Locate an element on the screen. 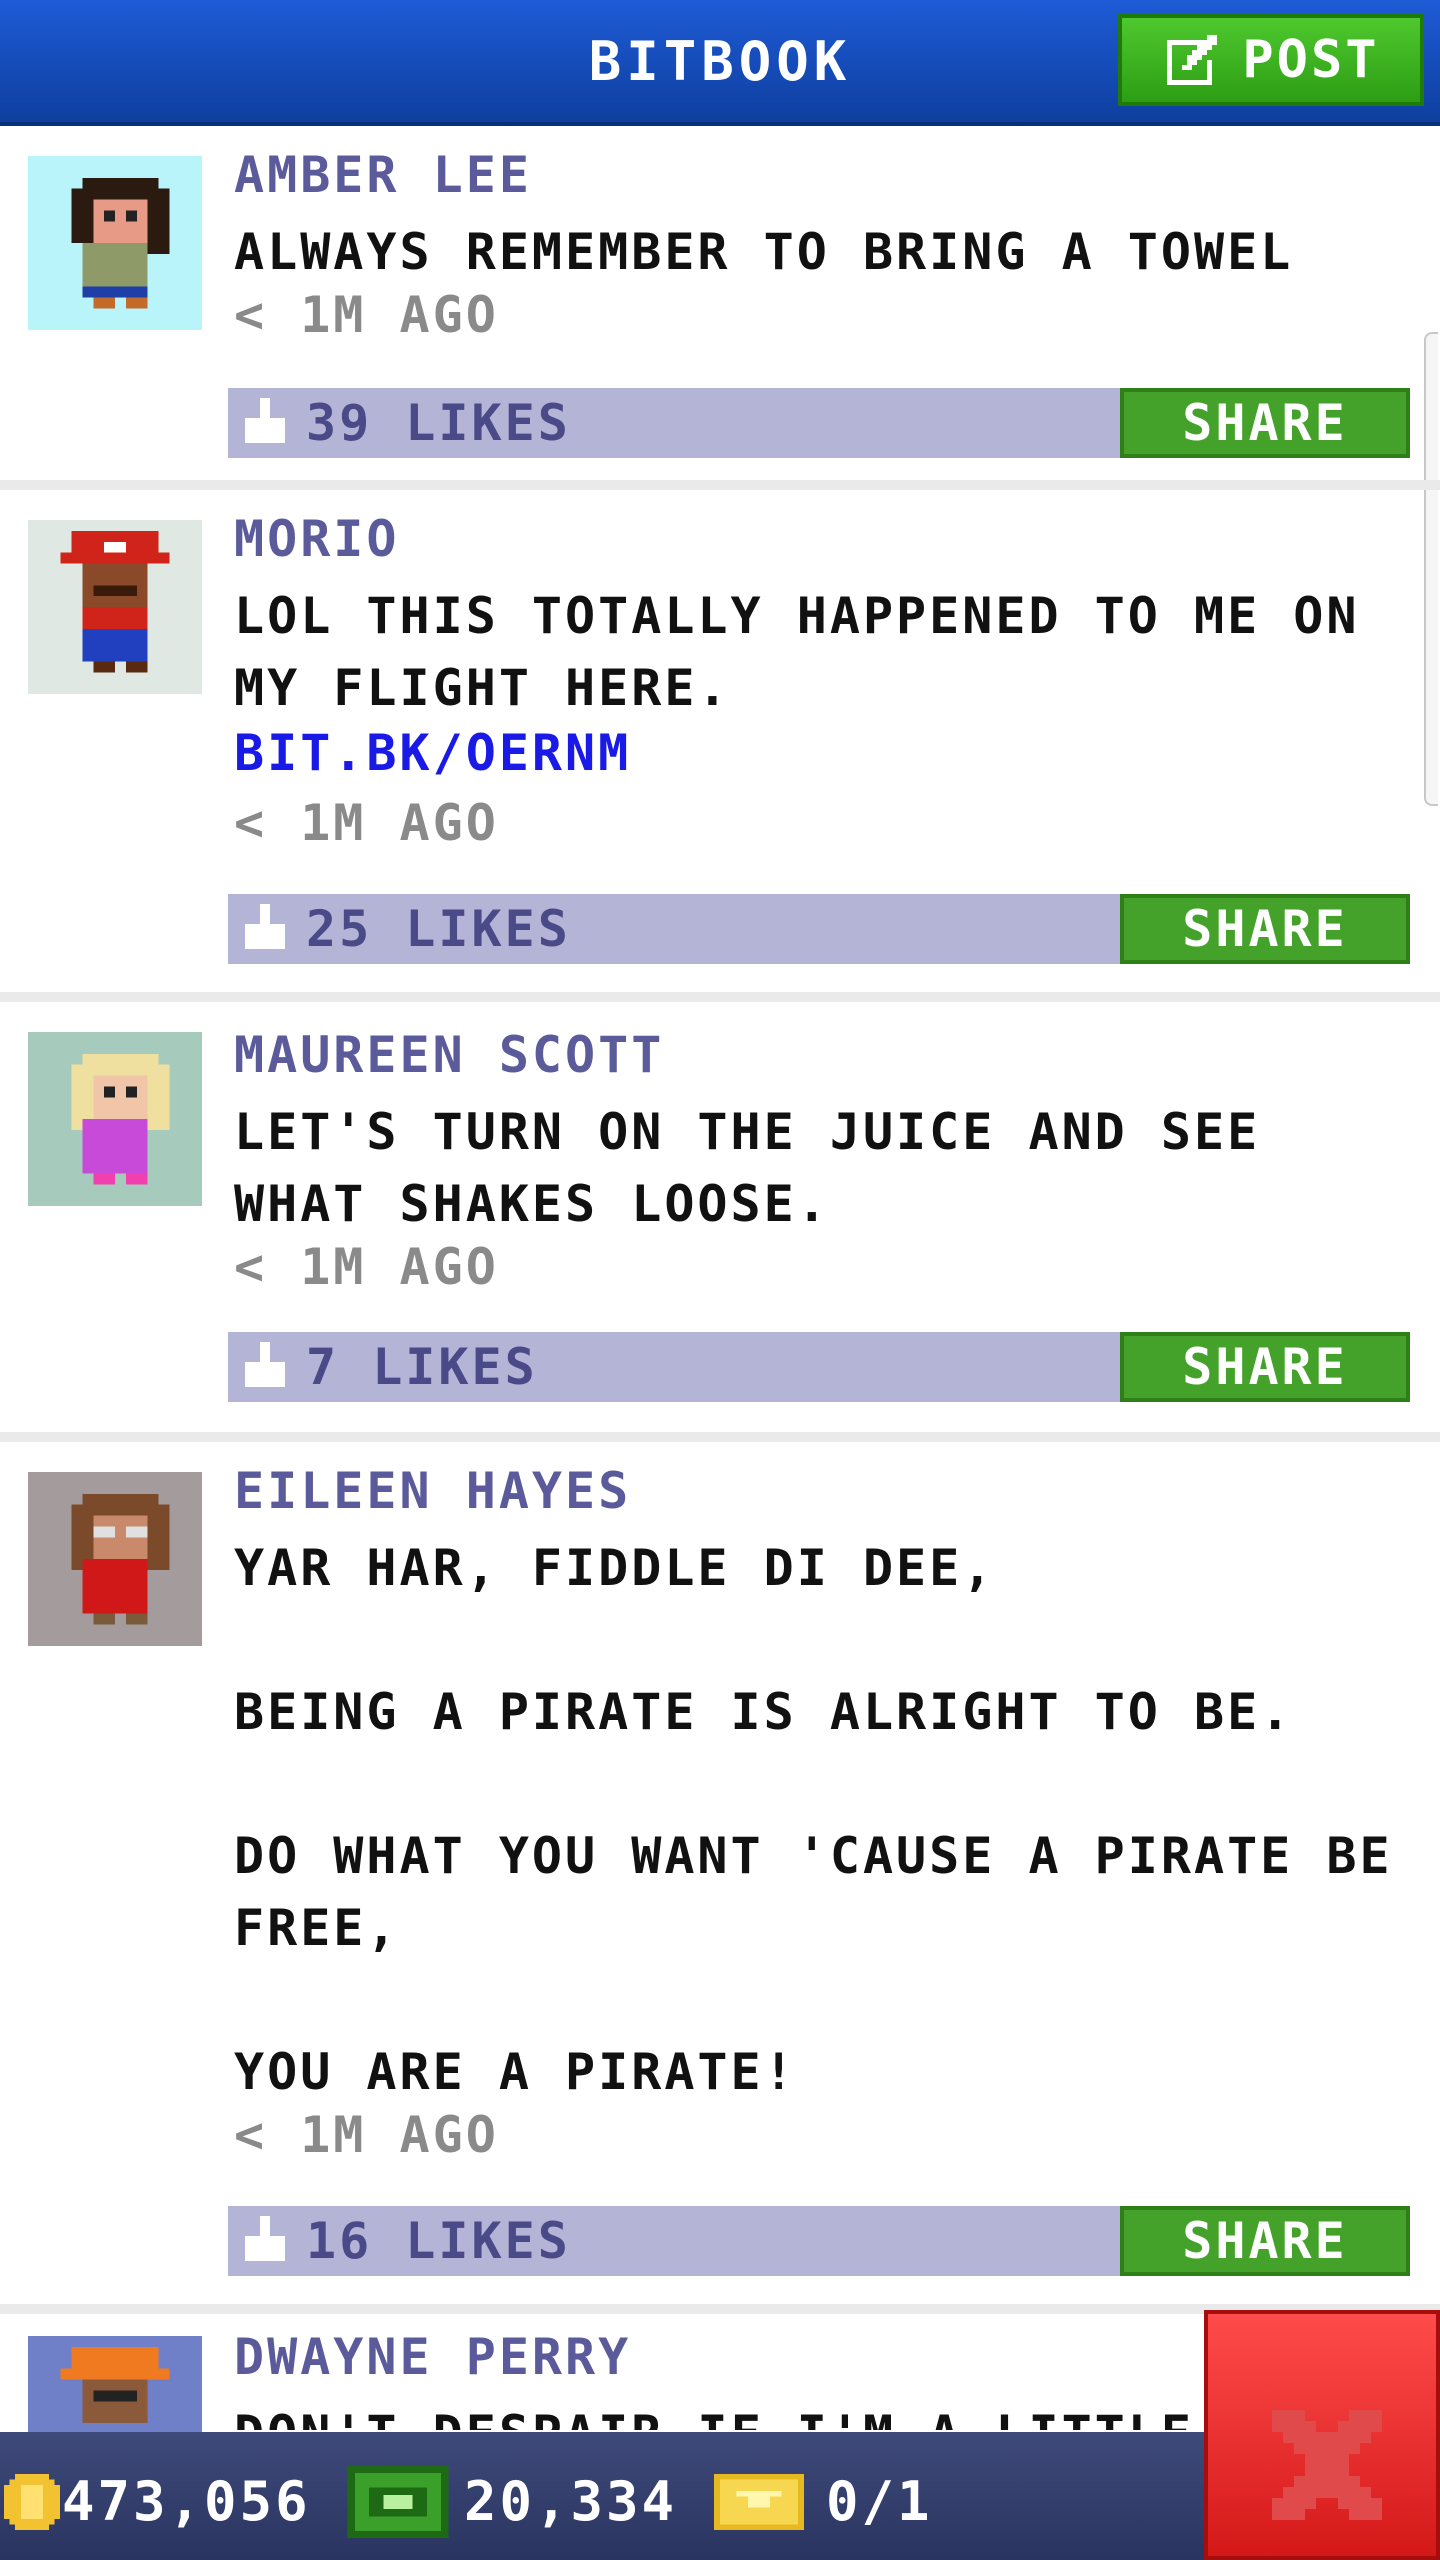 The height and width of the screenshot is (2560, 1440). ticket-icon is located at coordinates (759, 2502).